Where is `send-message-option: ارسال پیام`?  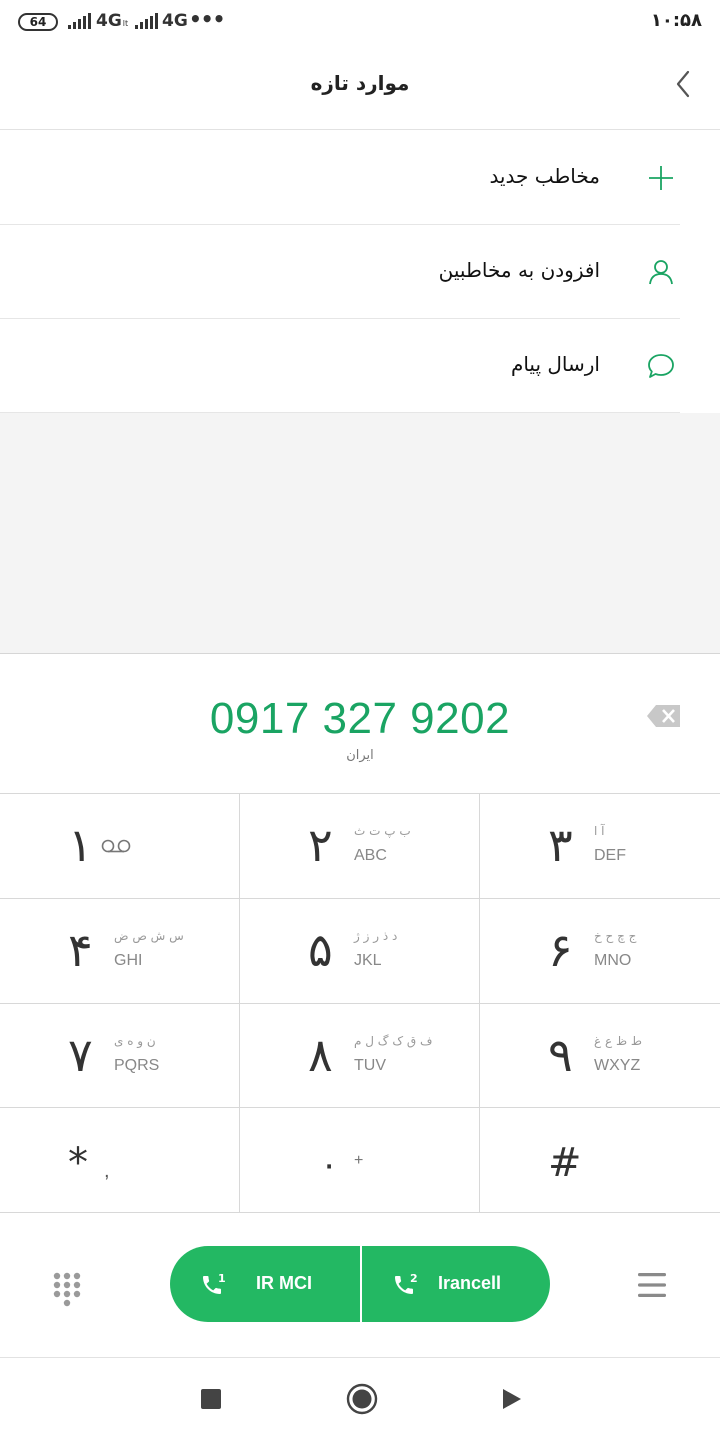 send-message-option: ارسال پیام is located at coordinates (360, 366).